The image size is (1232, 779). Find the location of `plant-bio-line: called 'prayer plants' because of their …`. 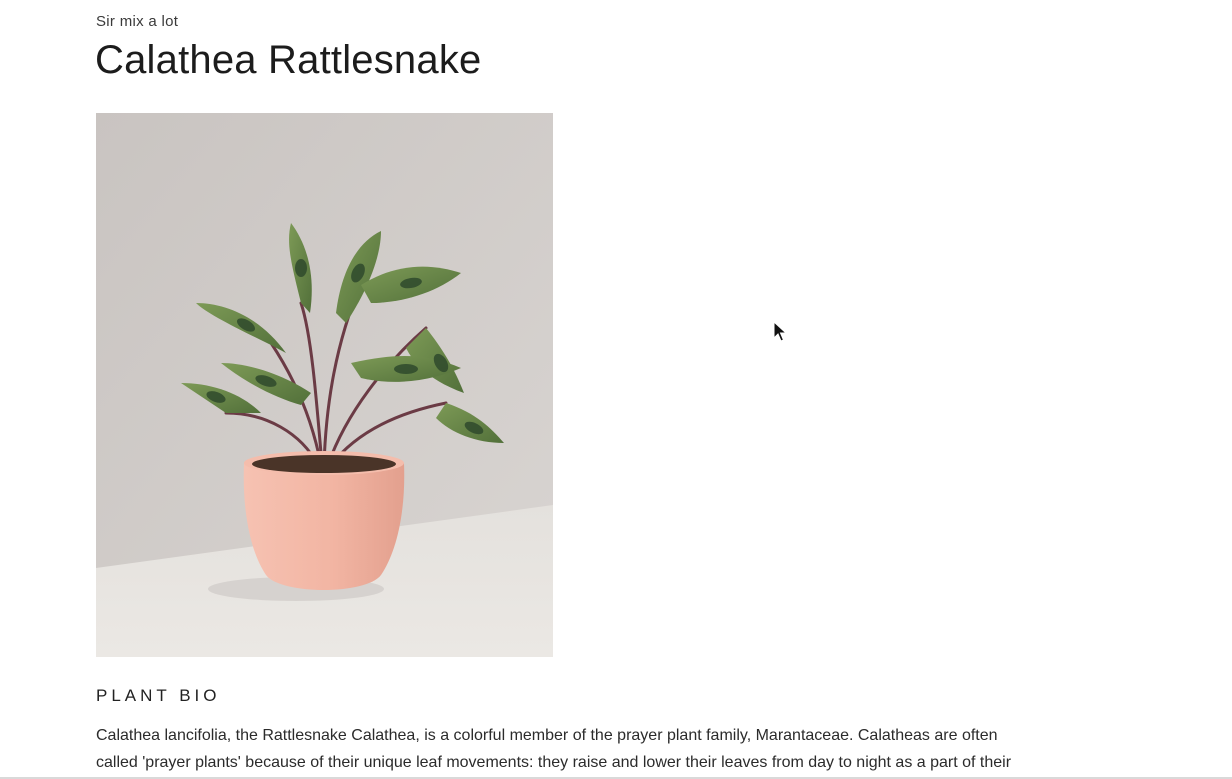

plant-bio-line: called 'prayer plants' because of their … is located at coordinates (554, 762).